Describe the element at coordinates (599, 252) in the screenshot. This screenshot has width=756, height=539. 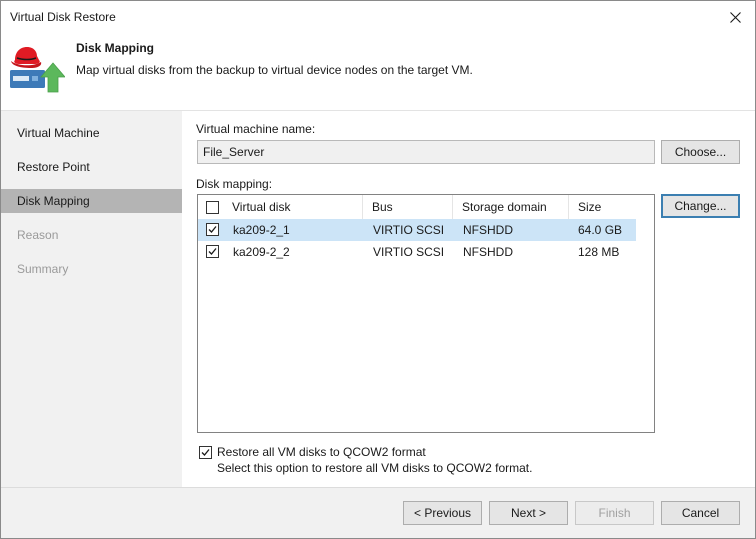
I see `cell-size: 128 MB` at that location.